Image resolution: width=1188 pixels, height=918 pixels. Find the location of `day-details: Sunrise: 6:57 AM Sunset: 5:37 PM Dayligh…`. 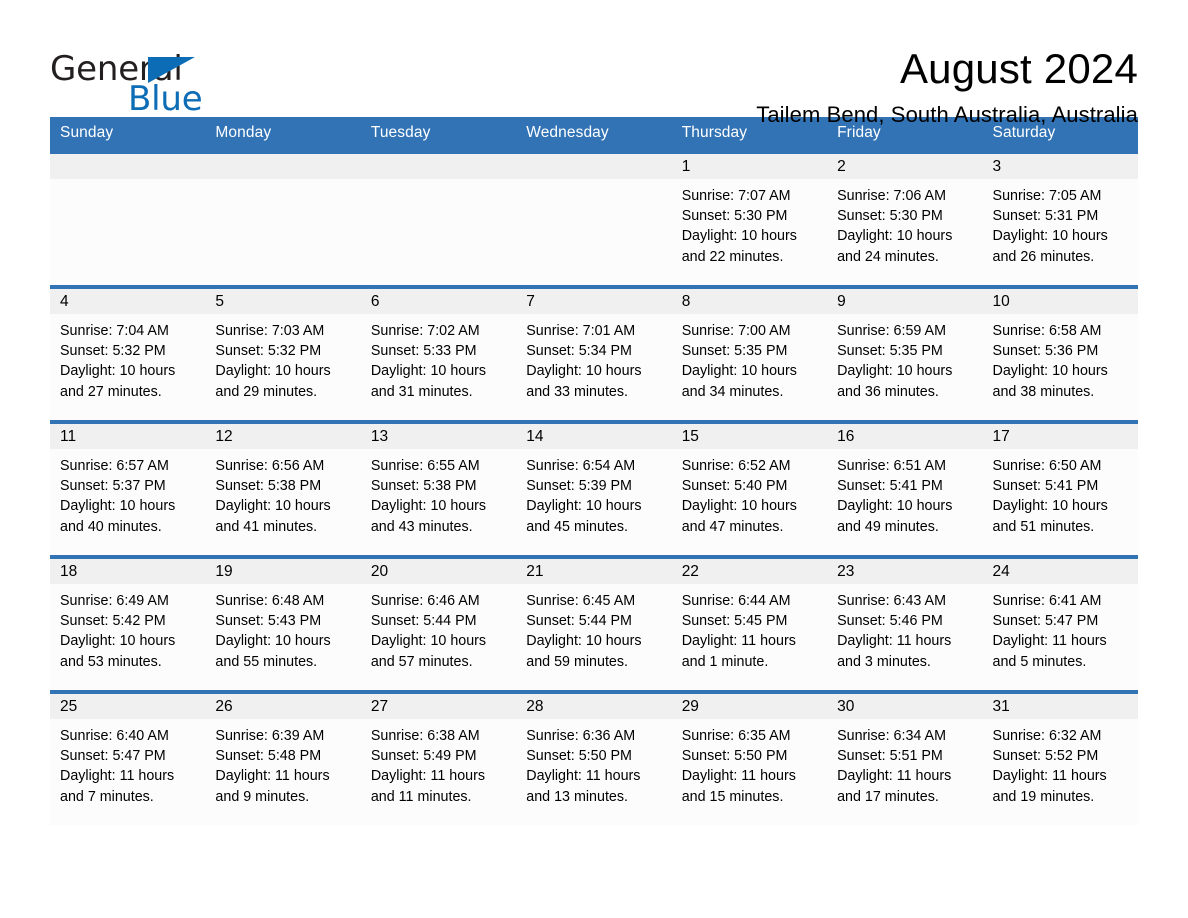

day-details: Sunrise: 6:57 AM Sunset: 5:37 PM Dayligh… is located at coordinates (118, 496).